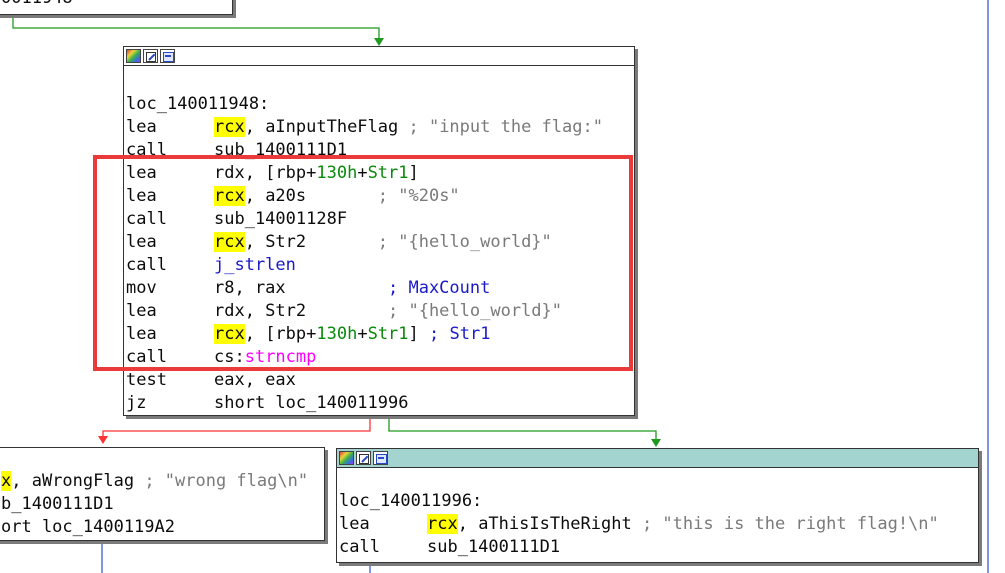 The height and width of the screenshot is (573, 1005). What do you see at coordinates (657, 458) in the screenshot?
I see `right-block-header` at bounding box center [657, 458].